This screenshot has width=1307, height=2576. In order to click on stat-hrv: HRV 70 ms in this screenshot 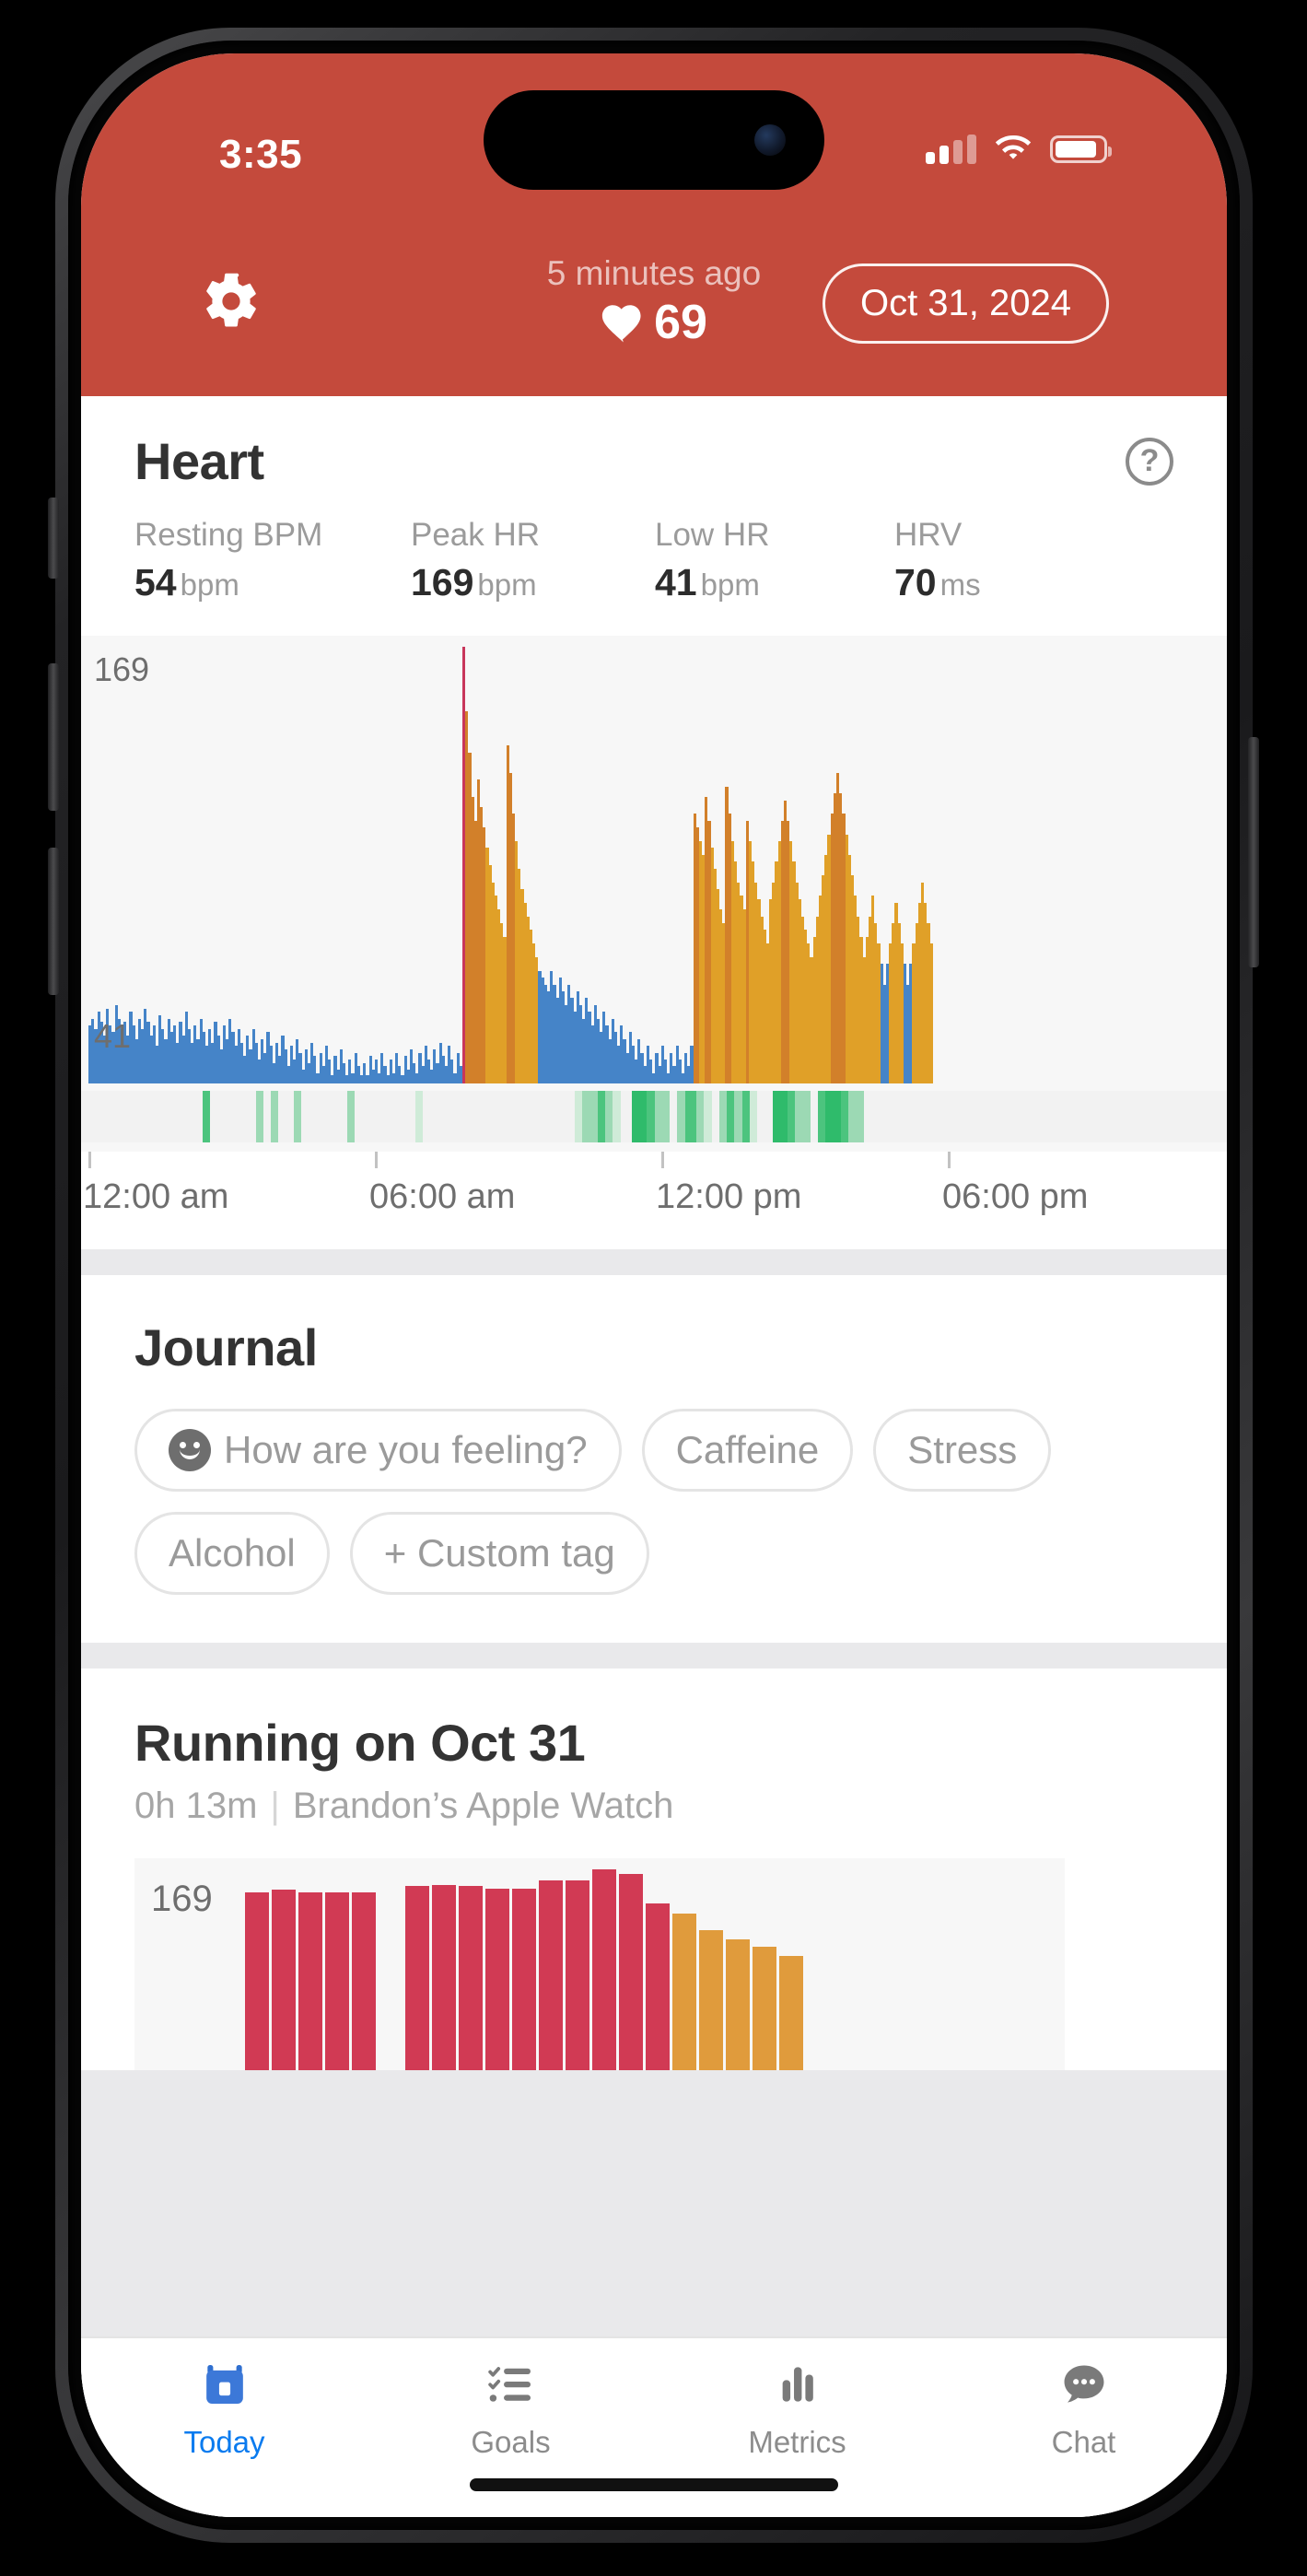, I will do `click(938, 560)`.